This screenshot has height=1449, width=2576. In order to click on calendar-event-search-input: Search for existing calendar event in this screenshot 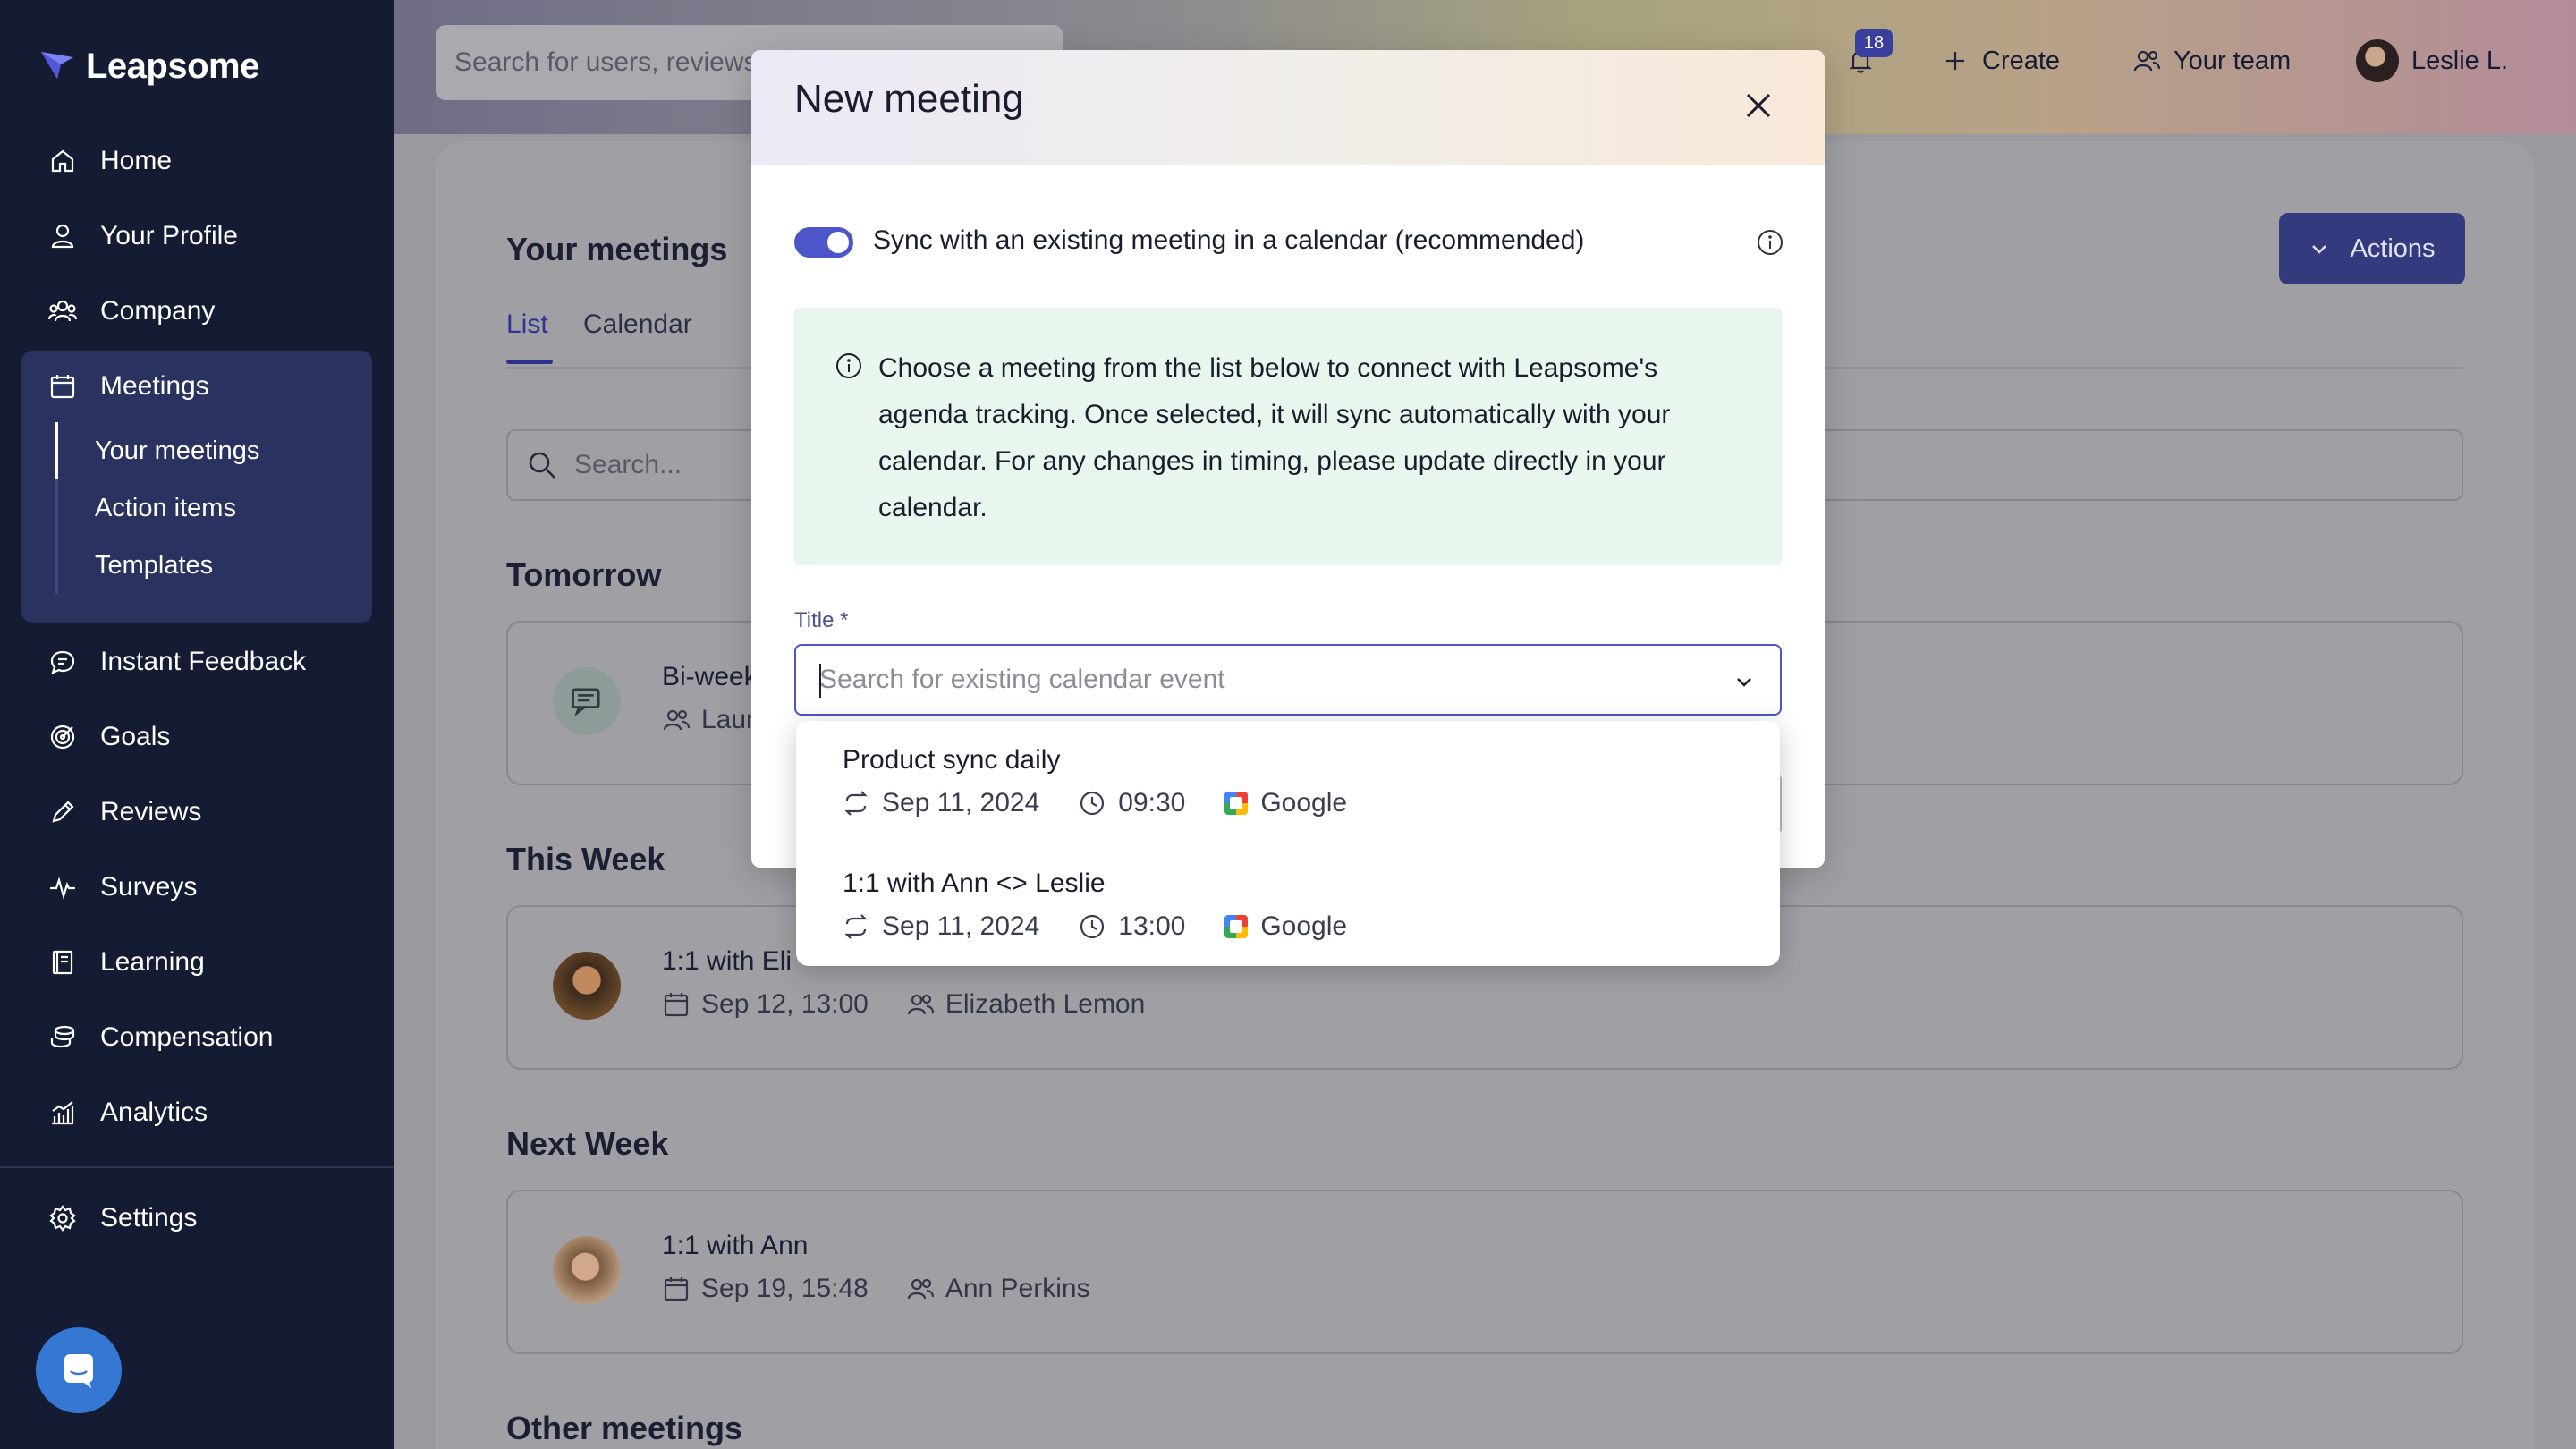, I will do `click(1288, 680)`.